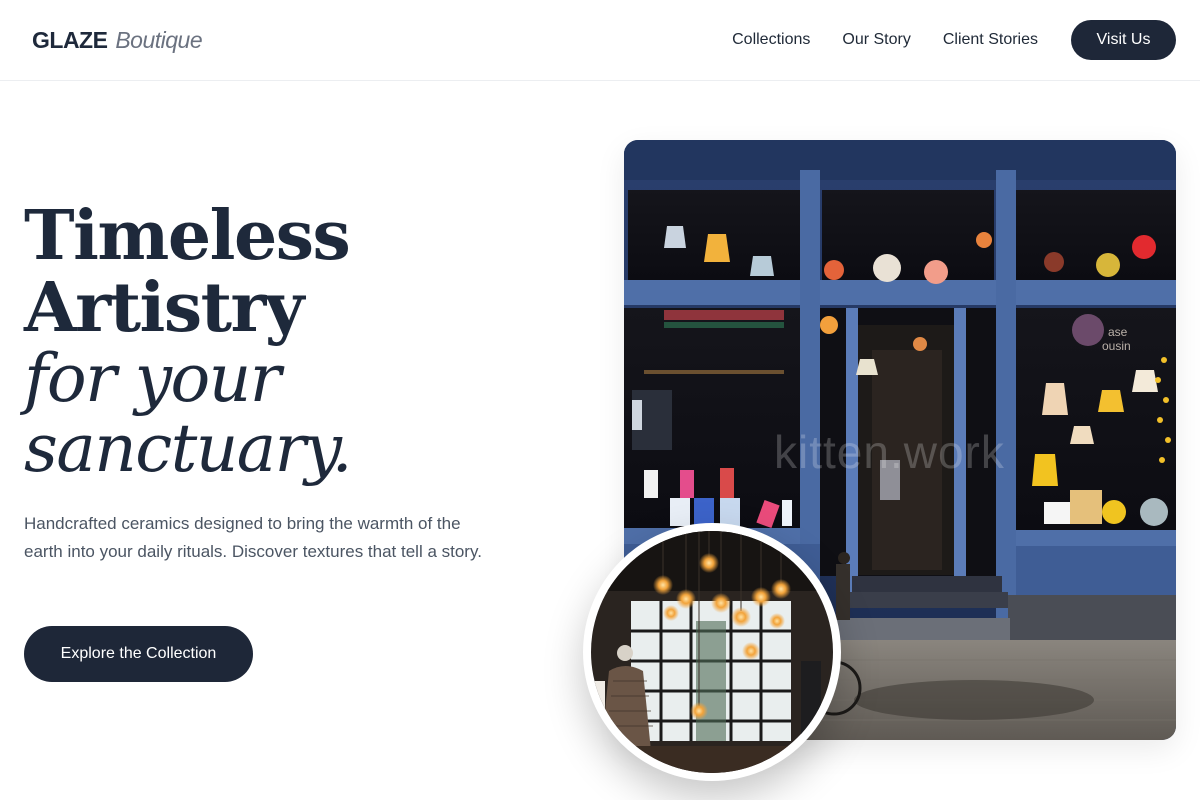  What do you see at coordinates (70, 40) in the screenshot?
I see `logo-main: GLAZE` at bounding box center [70, 40].